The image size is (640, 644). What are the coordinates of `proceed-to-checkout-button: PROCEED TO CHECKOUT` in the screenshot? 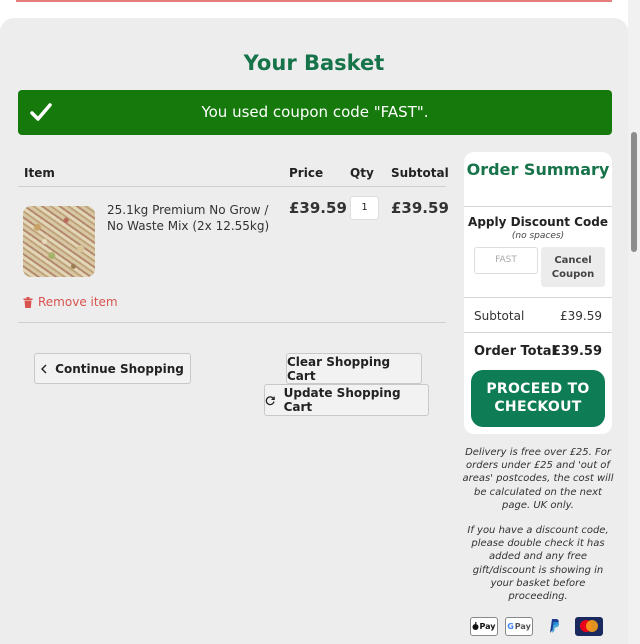 It's located at (538, 398).